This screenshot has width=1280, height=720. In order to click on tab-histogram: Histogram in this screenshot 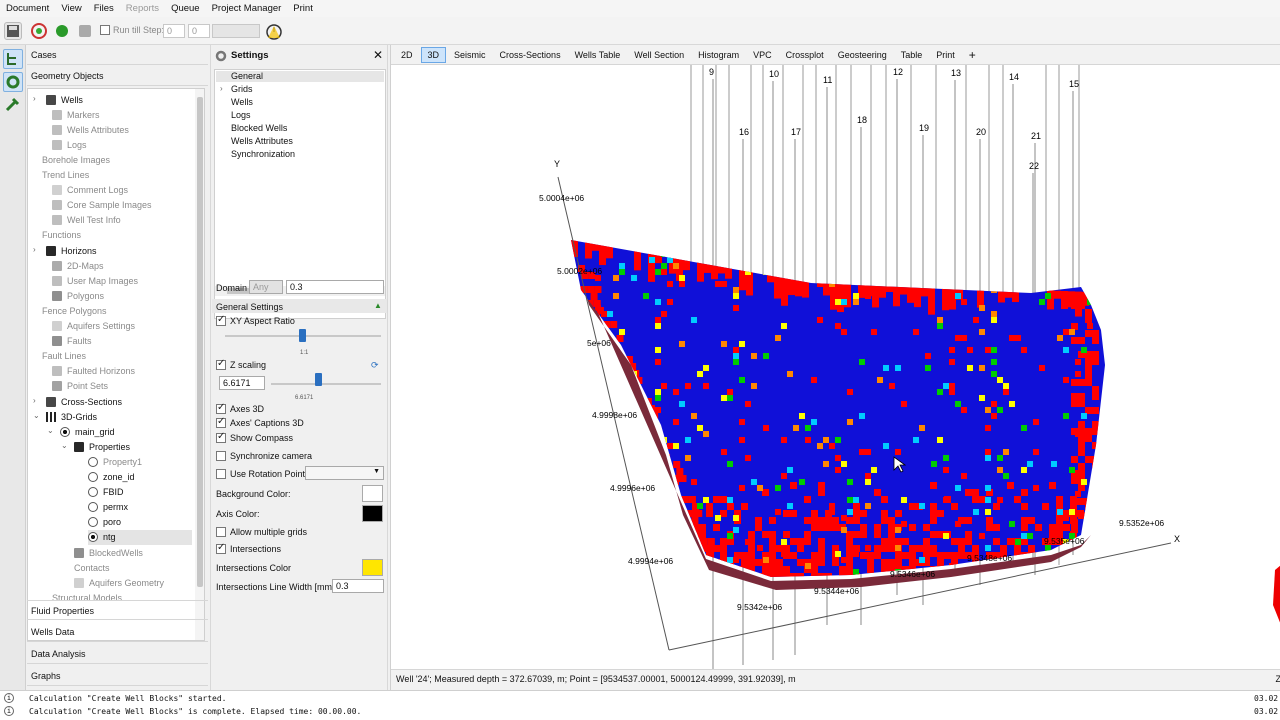, I will do `click(718, 55)`.